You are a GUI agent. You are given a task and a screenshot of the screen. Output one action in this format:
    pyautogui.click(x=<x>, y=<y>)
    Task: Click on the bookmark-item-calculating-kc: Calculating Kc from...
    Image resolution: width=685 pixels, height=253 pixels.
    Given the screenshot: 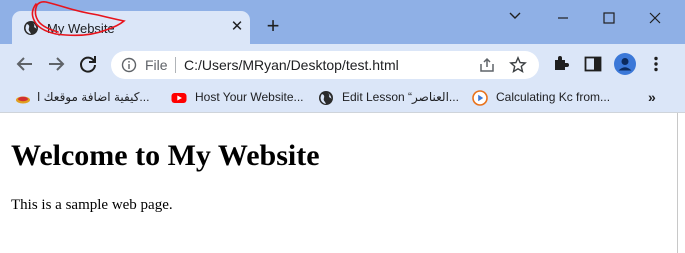 What is the action you would take?
    pyautogui.click(x=542, y=98)
    